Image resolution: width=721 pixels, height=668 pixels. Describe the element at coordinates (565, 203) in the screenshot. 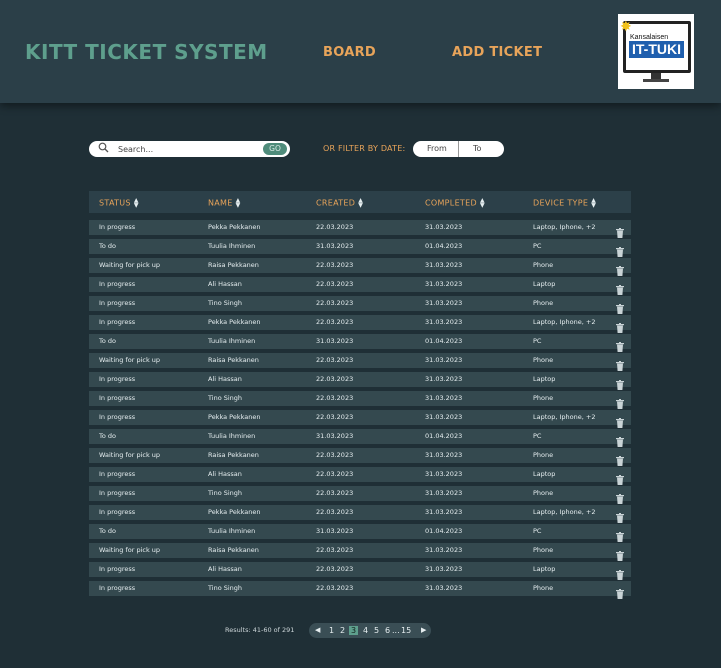

I see `column-header-device-type: DEVICE TYPE ▲ ▼` at that location.